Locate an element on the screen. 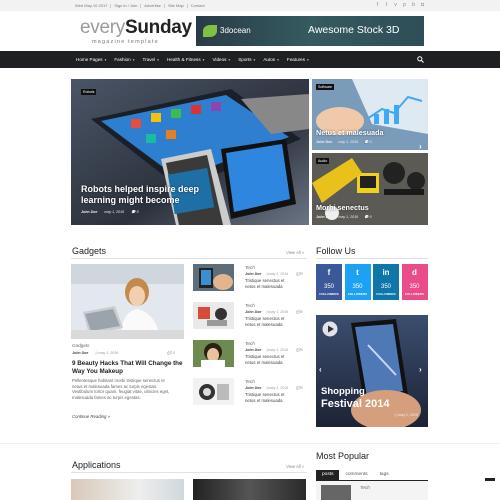 The width and height of the screenshot is (500, 500). linkedin-icon: in is located at coordinates (386, 272).